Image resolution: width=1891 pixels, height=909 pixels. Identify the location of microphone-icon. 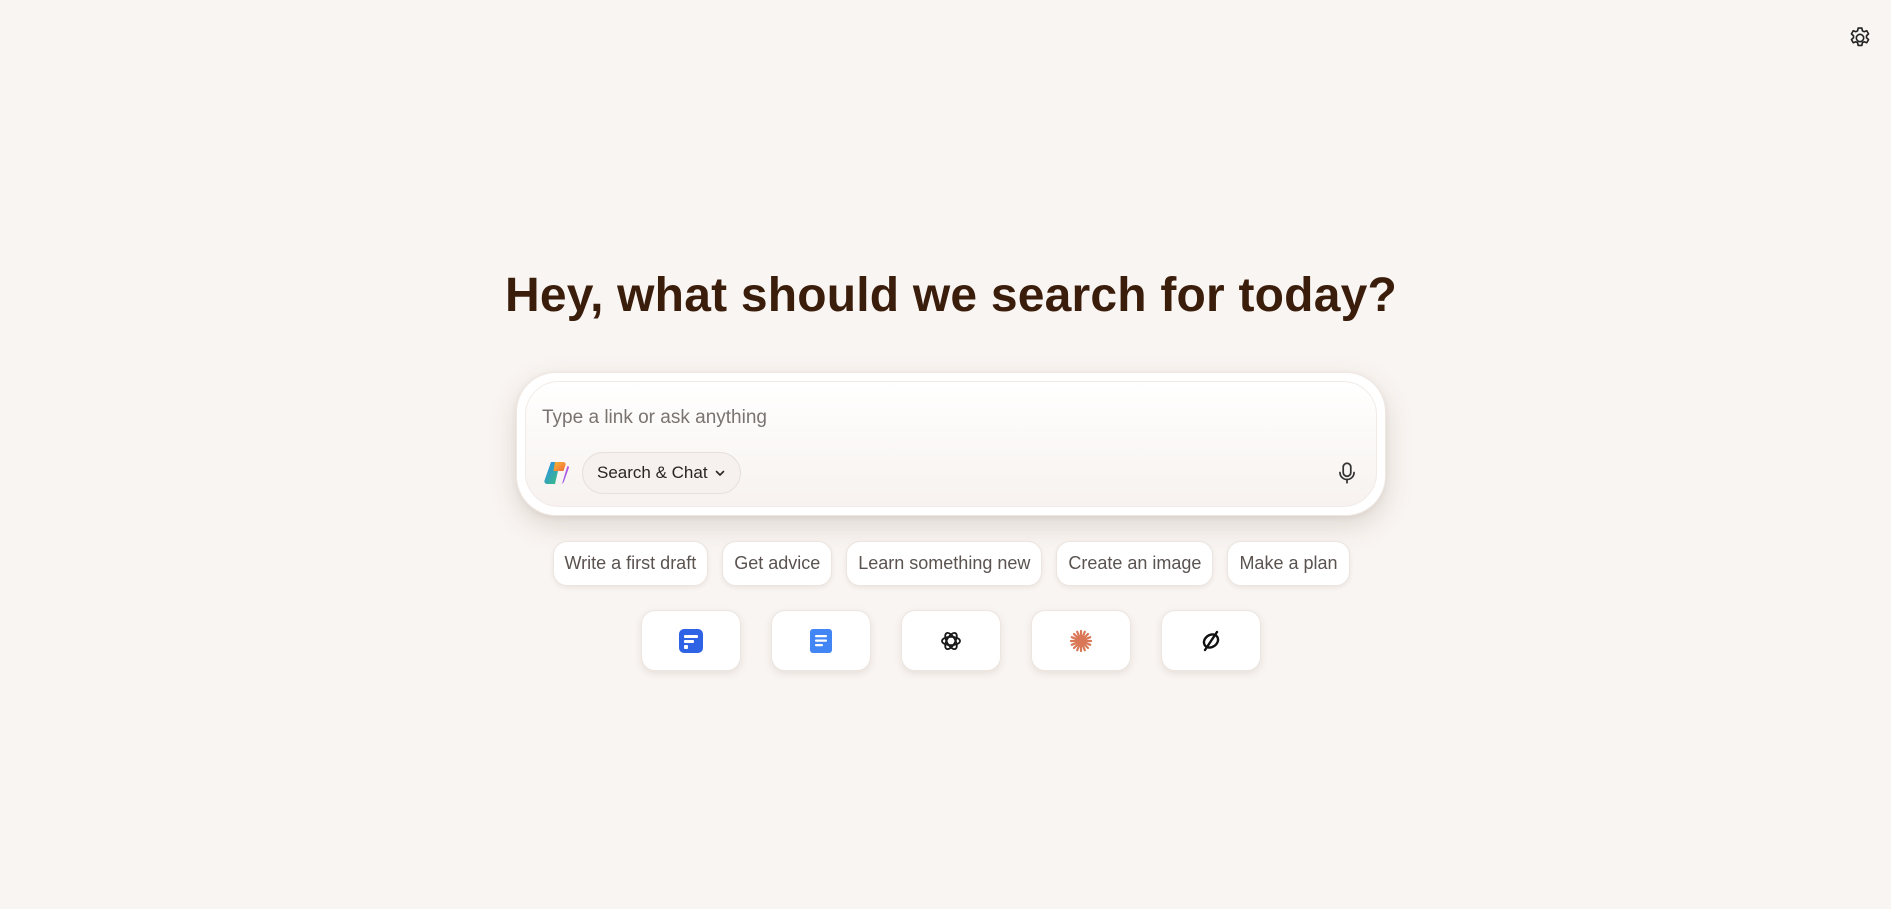
(1347, 473).